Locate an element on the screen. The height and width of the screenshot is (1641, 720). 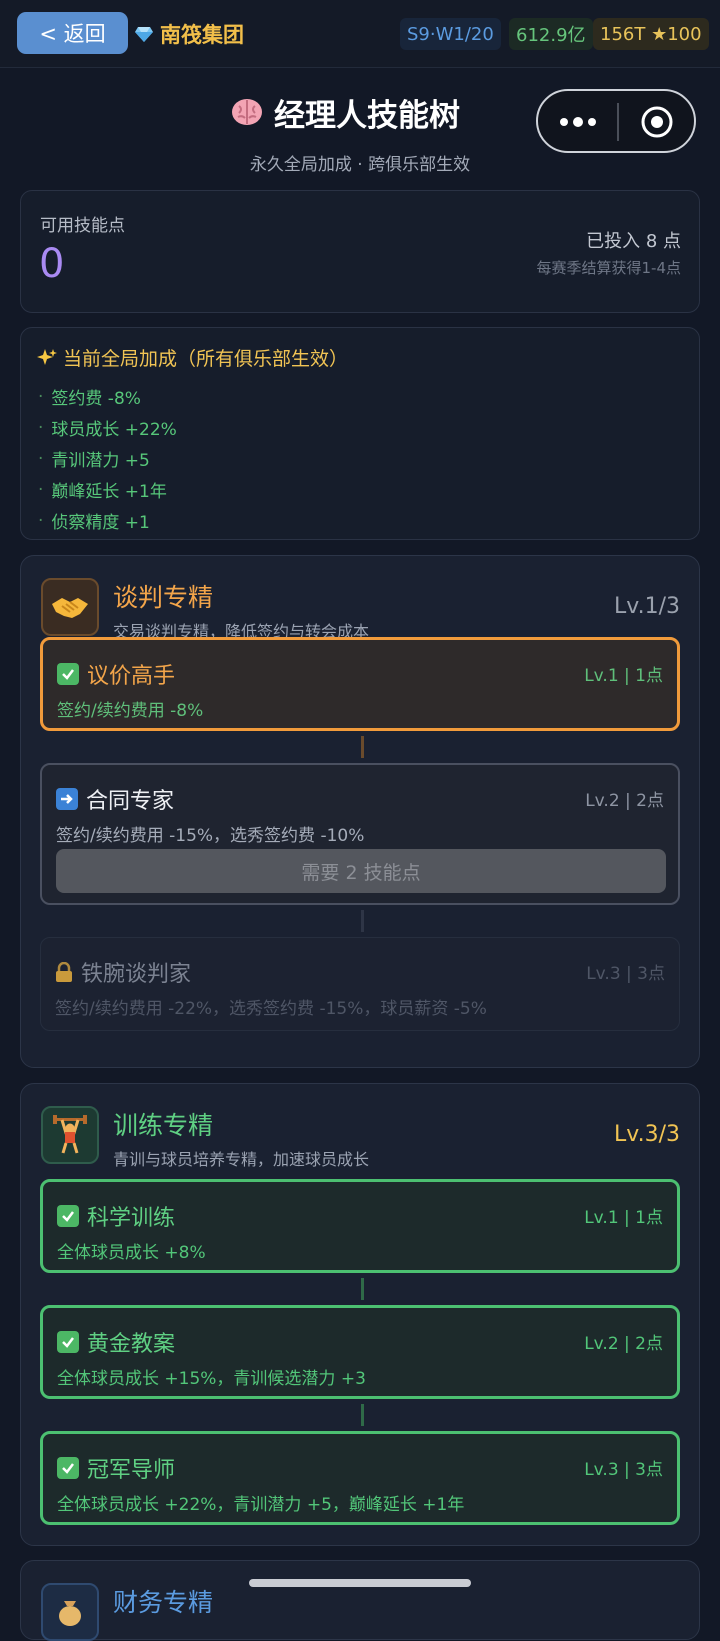
top-bar: < 返回 南筏集团 S9·W1/20 612.9亿 156T ★100 is located at coordinates (360, 34).